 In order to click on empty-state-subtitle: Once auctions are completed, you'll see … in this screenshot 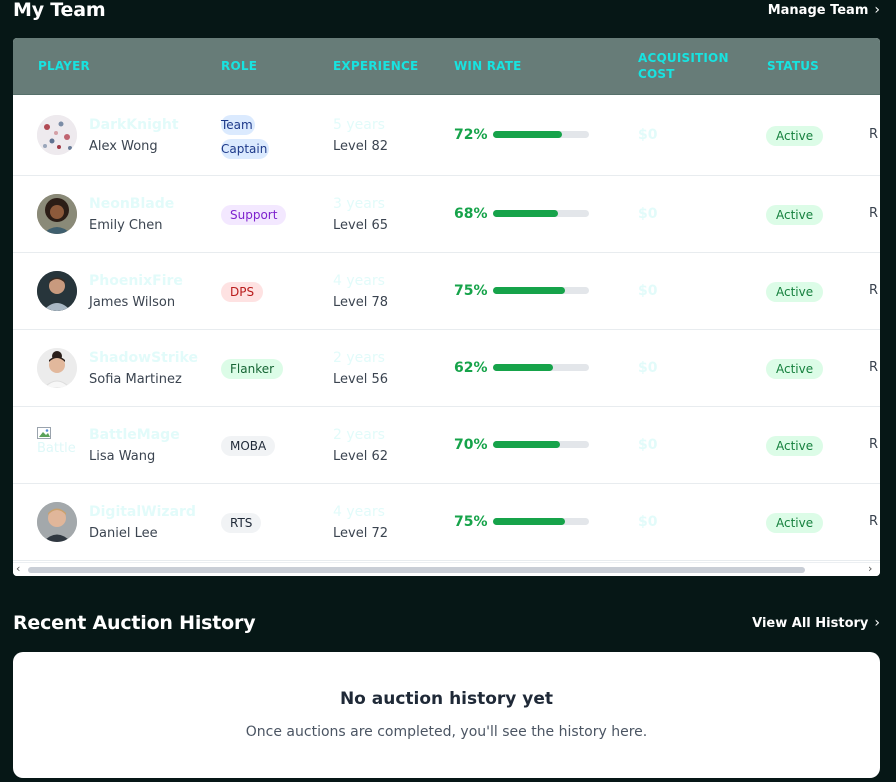, I will do `click(446, 732)`.